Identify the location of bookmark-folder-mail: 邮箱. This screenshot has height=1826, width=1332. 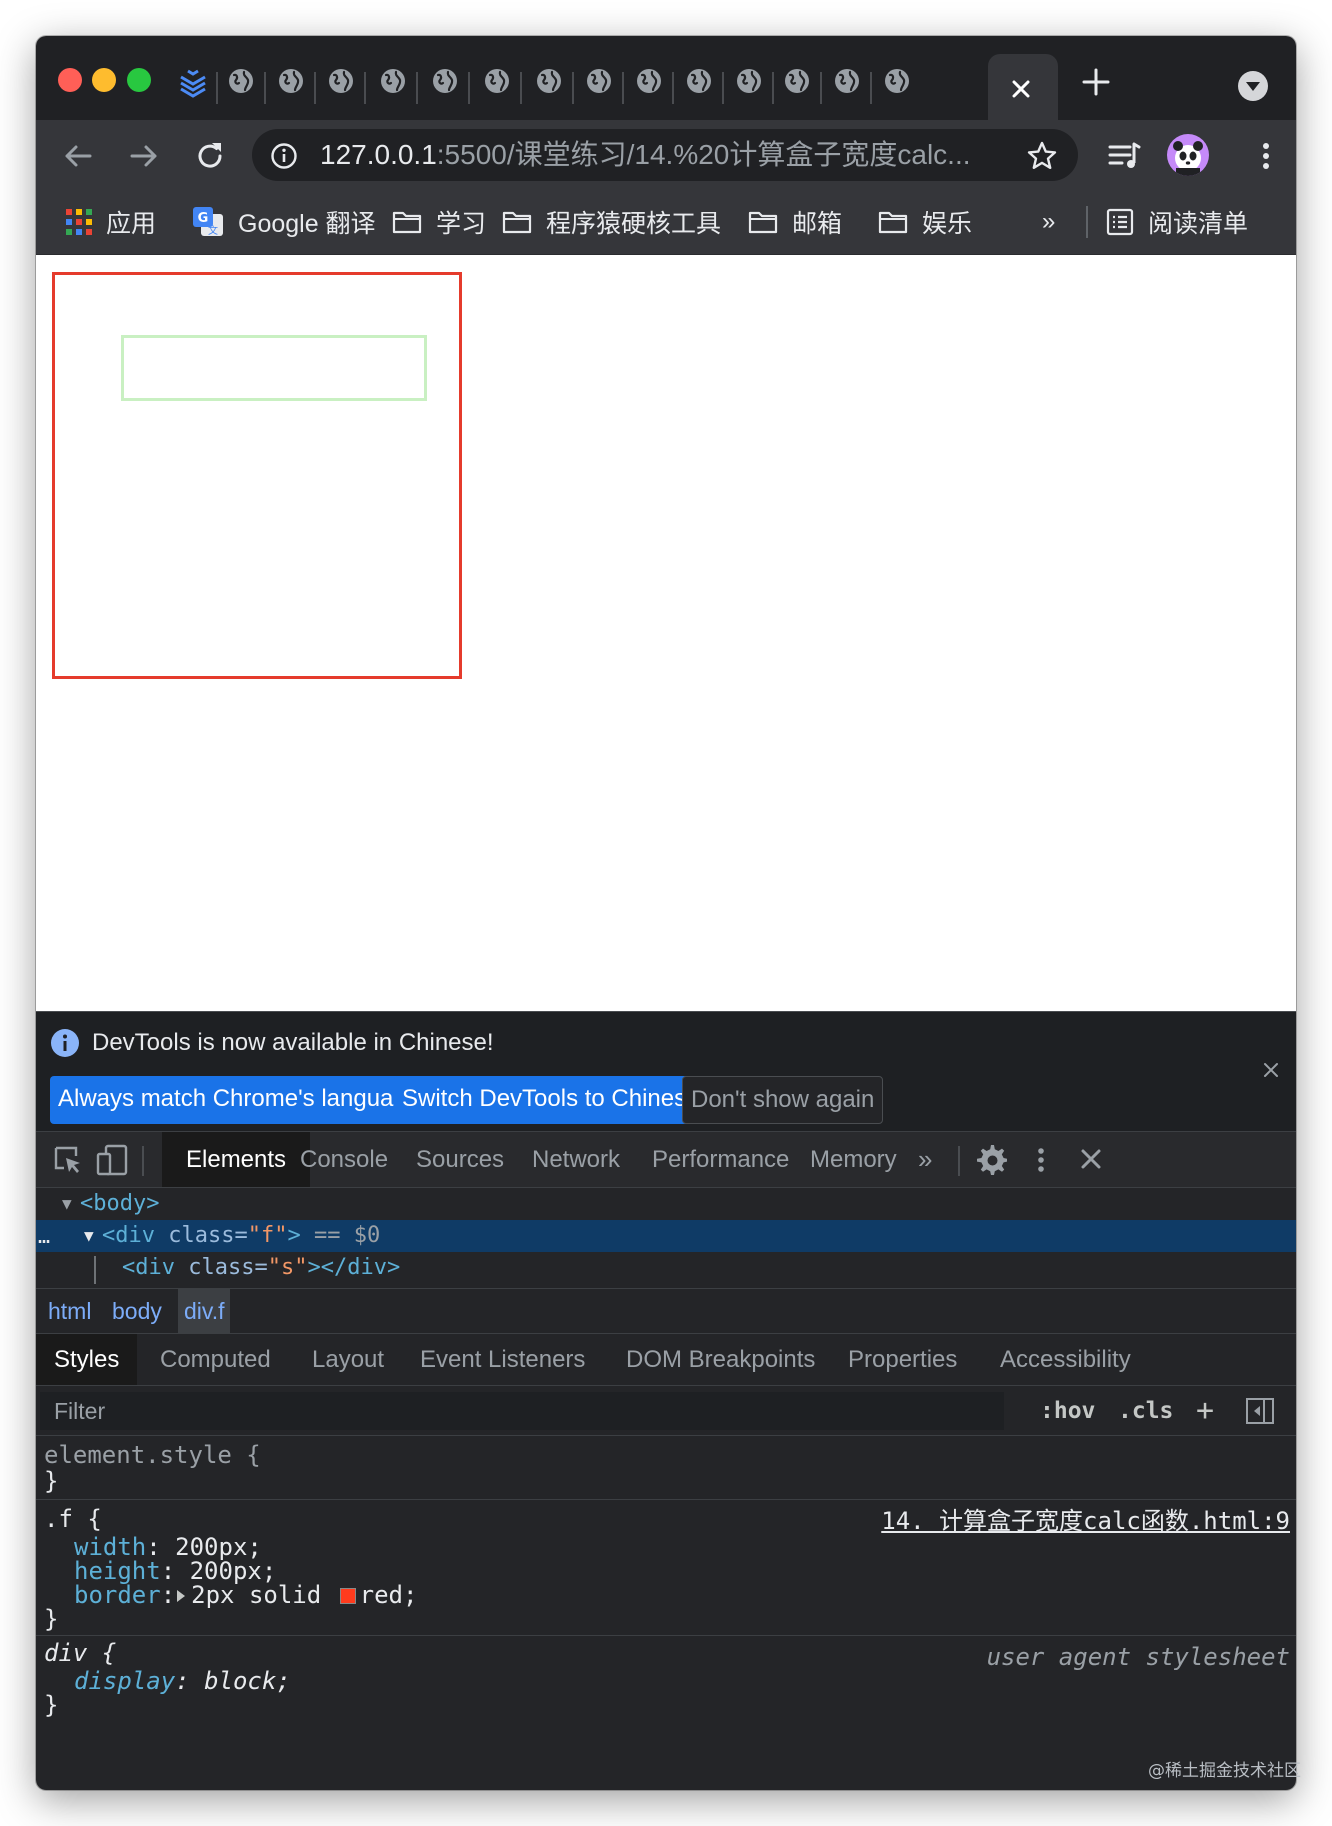
(795, 222).